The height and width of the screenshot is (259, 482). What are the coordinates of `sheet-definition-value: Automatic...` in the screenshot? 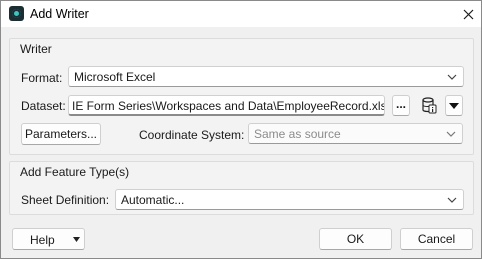 It's located at (153, 200).